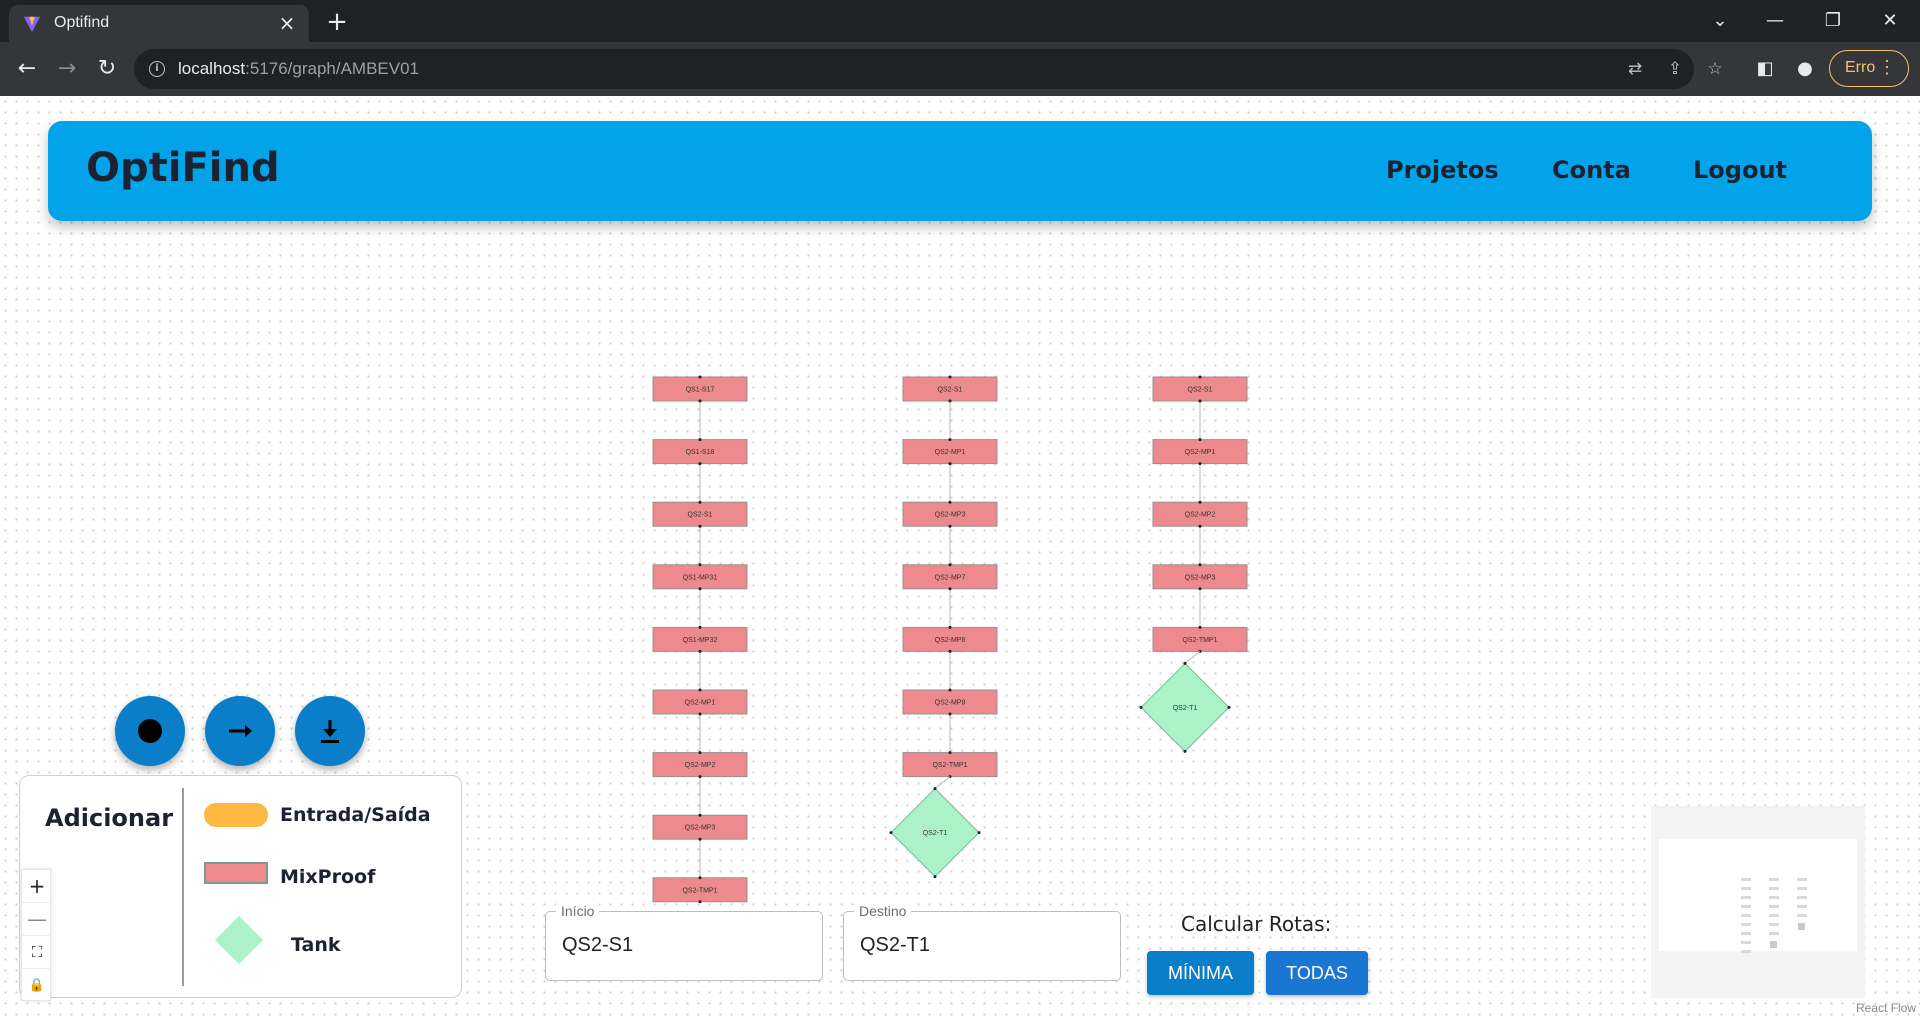  Describe the element at coordinates (1765, 69) in the screenshot. I see `side-panel-icon: ◧` at that location.